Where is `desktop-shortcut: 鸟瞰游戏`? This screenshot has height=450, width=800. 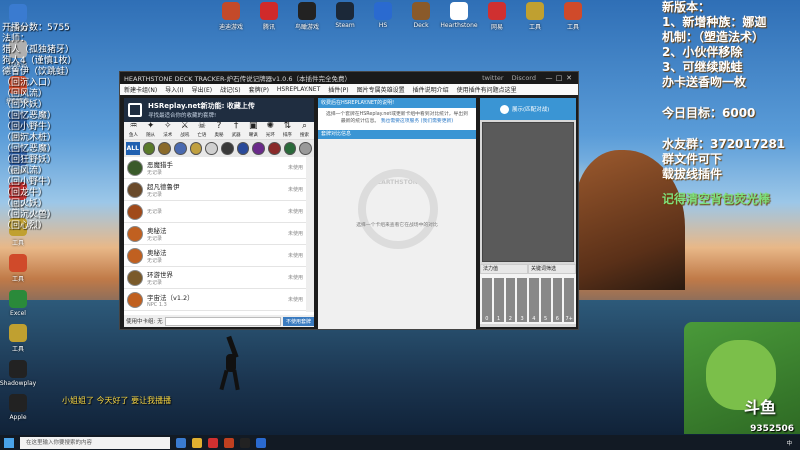 desktop-shortcut: 鸟瞰游戏 is located at coordinates (307, 19).